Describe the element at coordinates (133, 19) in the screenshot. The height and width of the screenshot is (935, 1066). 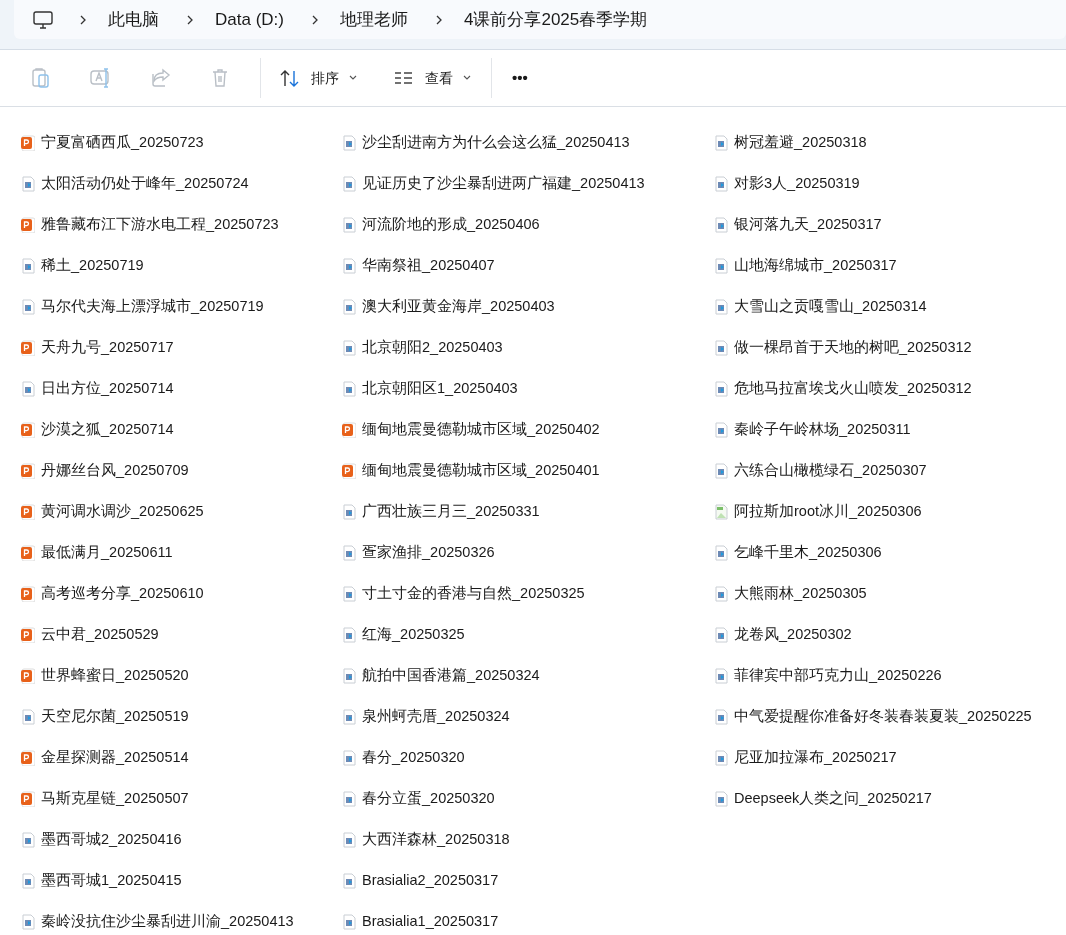
I see `breadcrumb-item: 此电脑` at that location.